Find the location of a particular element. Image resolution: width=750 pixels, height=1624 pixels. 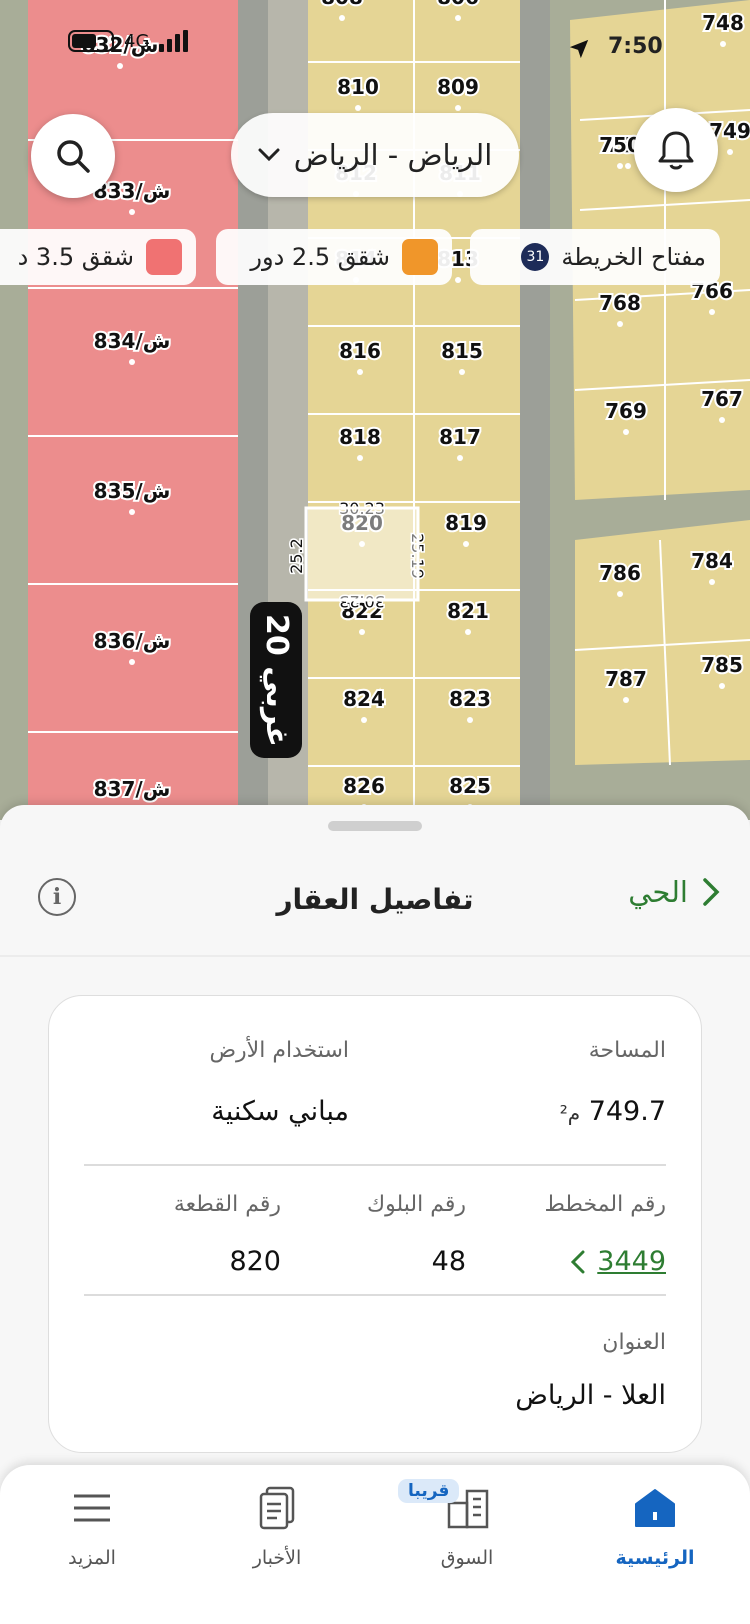

header-divider is located at coordinates (375, 956).